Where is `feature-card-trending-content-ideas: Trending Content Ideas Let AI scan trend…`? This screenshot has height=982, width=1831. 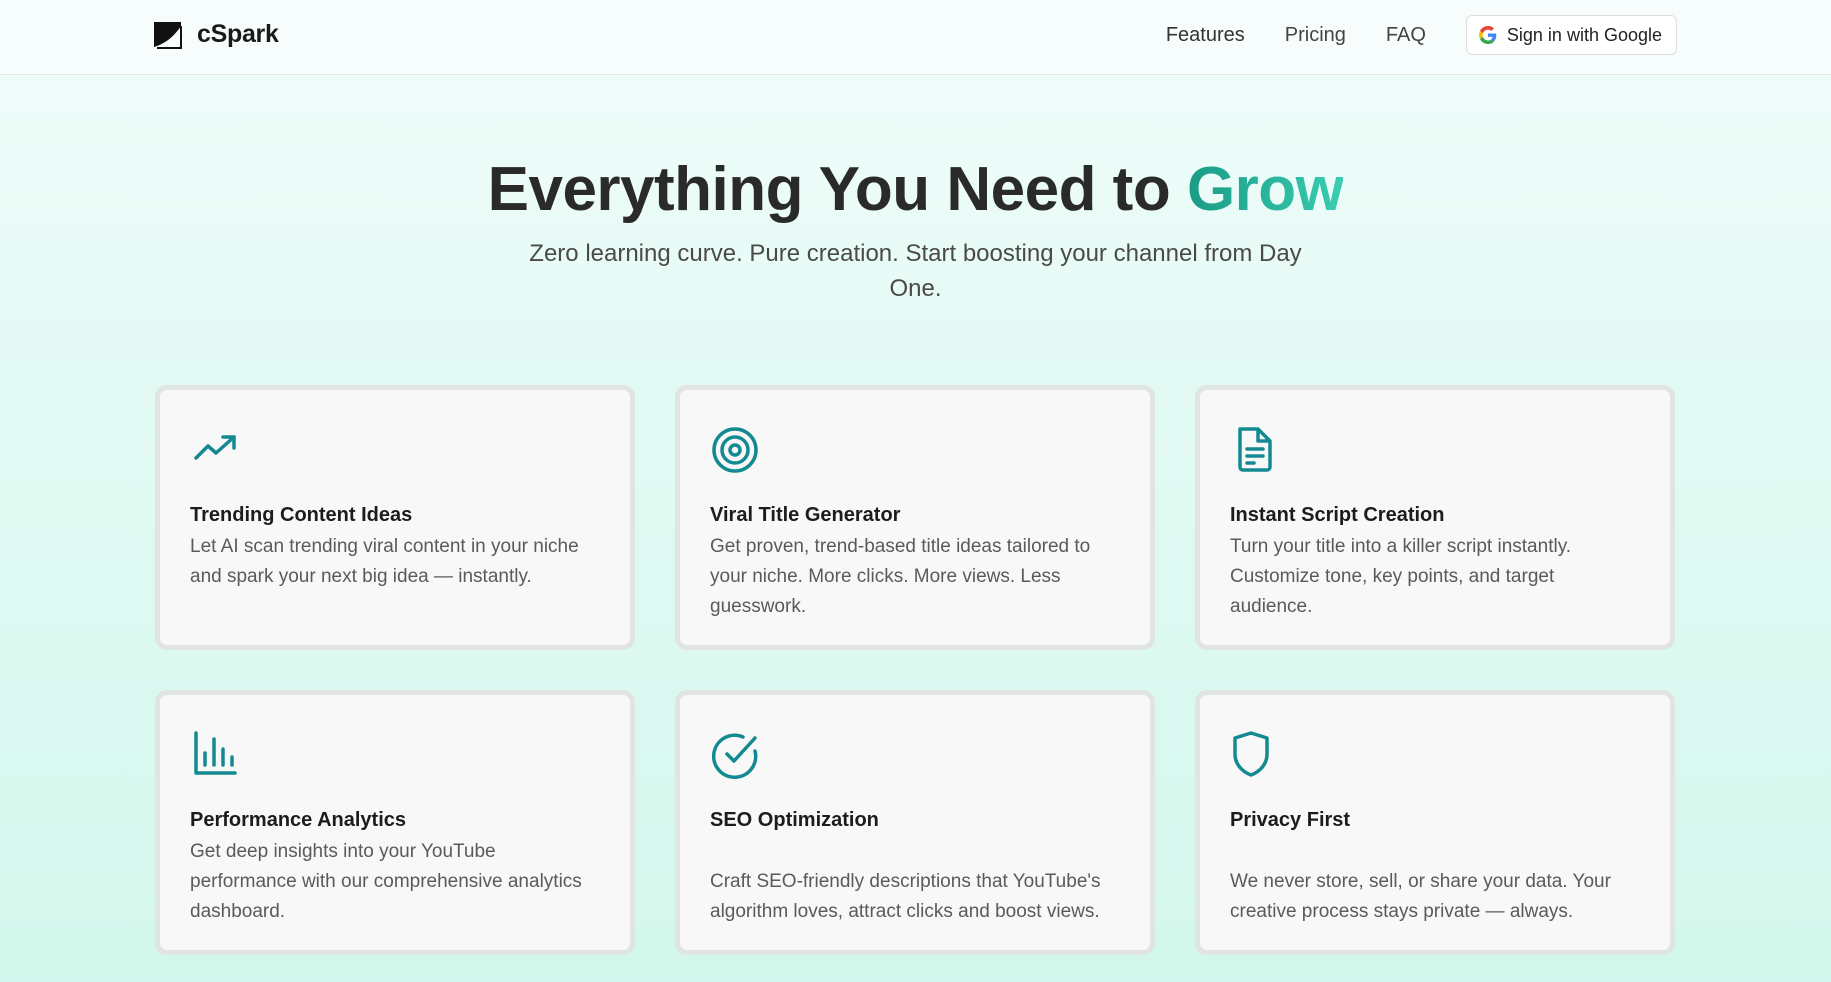 feature-card-trending-content-ideas: Trending Content Ideas Let AI scan trend… is located at coordinates (395, 517).